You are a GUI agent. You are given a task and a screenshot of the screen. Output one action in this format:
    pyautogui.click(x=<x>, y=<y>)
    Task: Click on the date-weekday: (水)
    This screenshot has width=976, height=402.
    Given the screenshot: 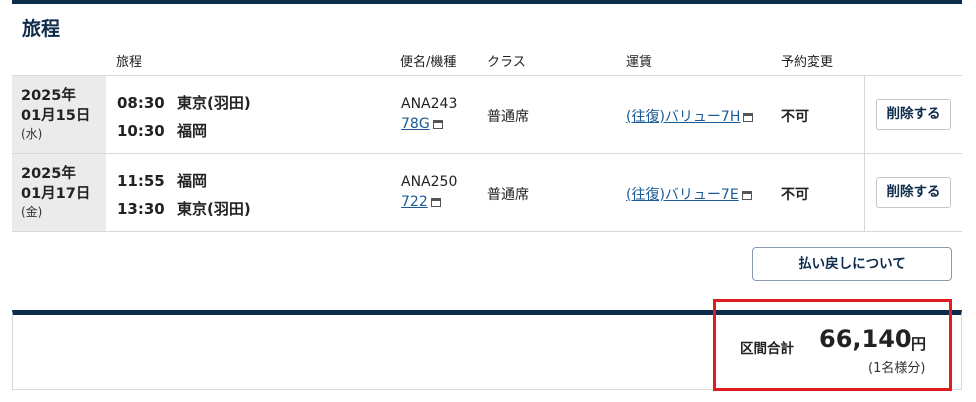 What is the action you would take?
    pyautogui.click(x=32, y=134)
    